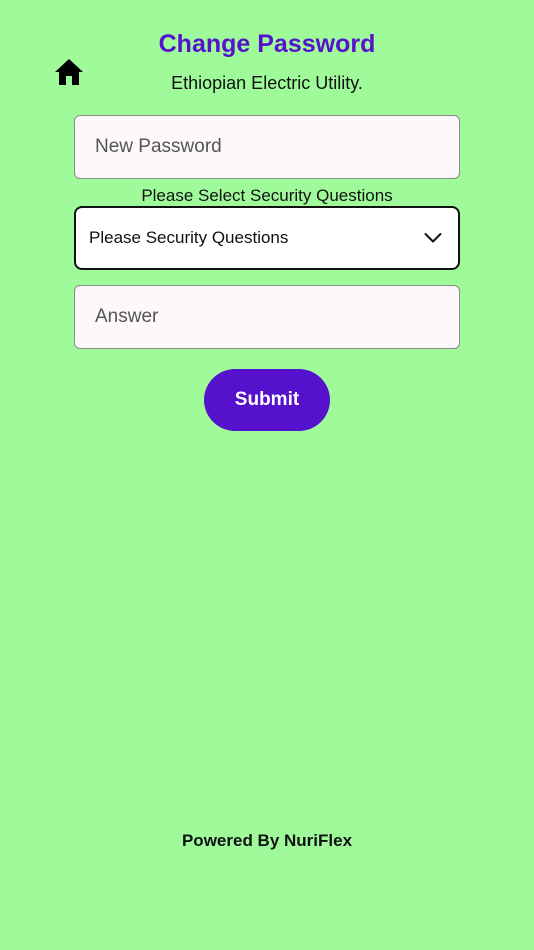  What do you see at coordinates (267, 83) in the screenshot?
I see `page-subtitle: Ethiopian Electric Utility.` at bounding box center [267, 83].